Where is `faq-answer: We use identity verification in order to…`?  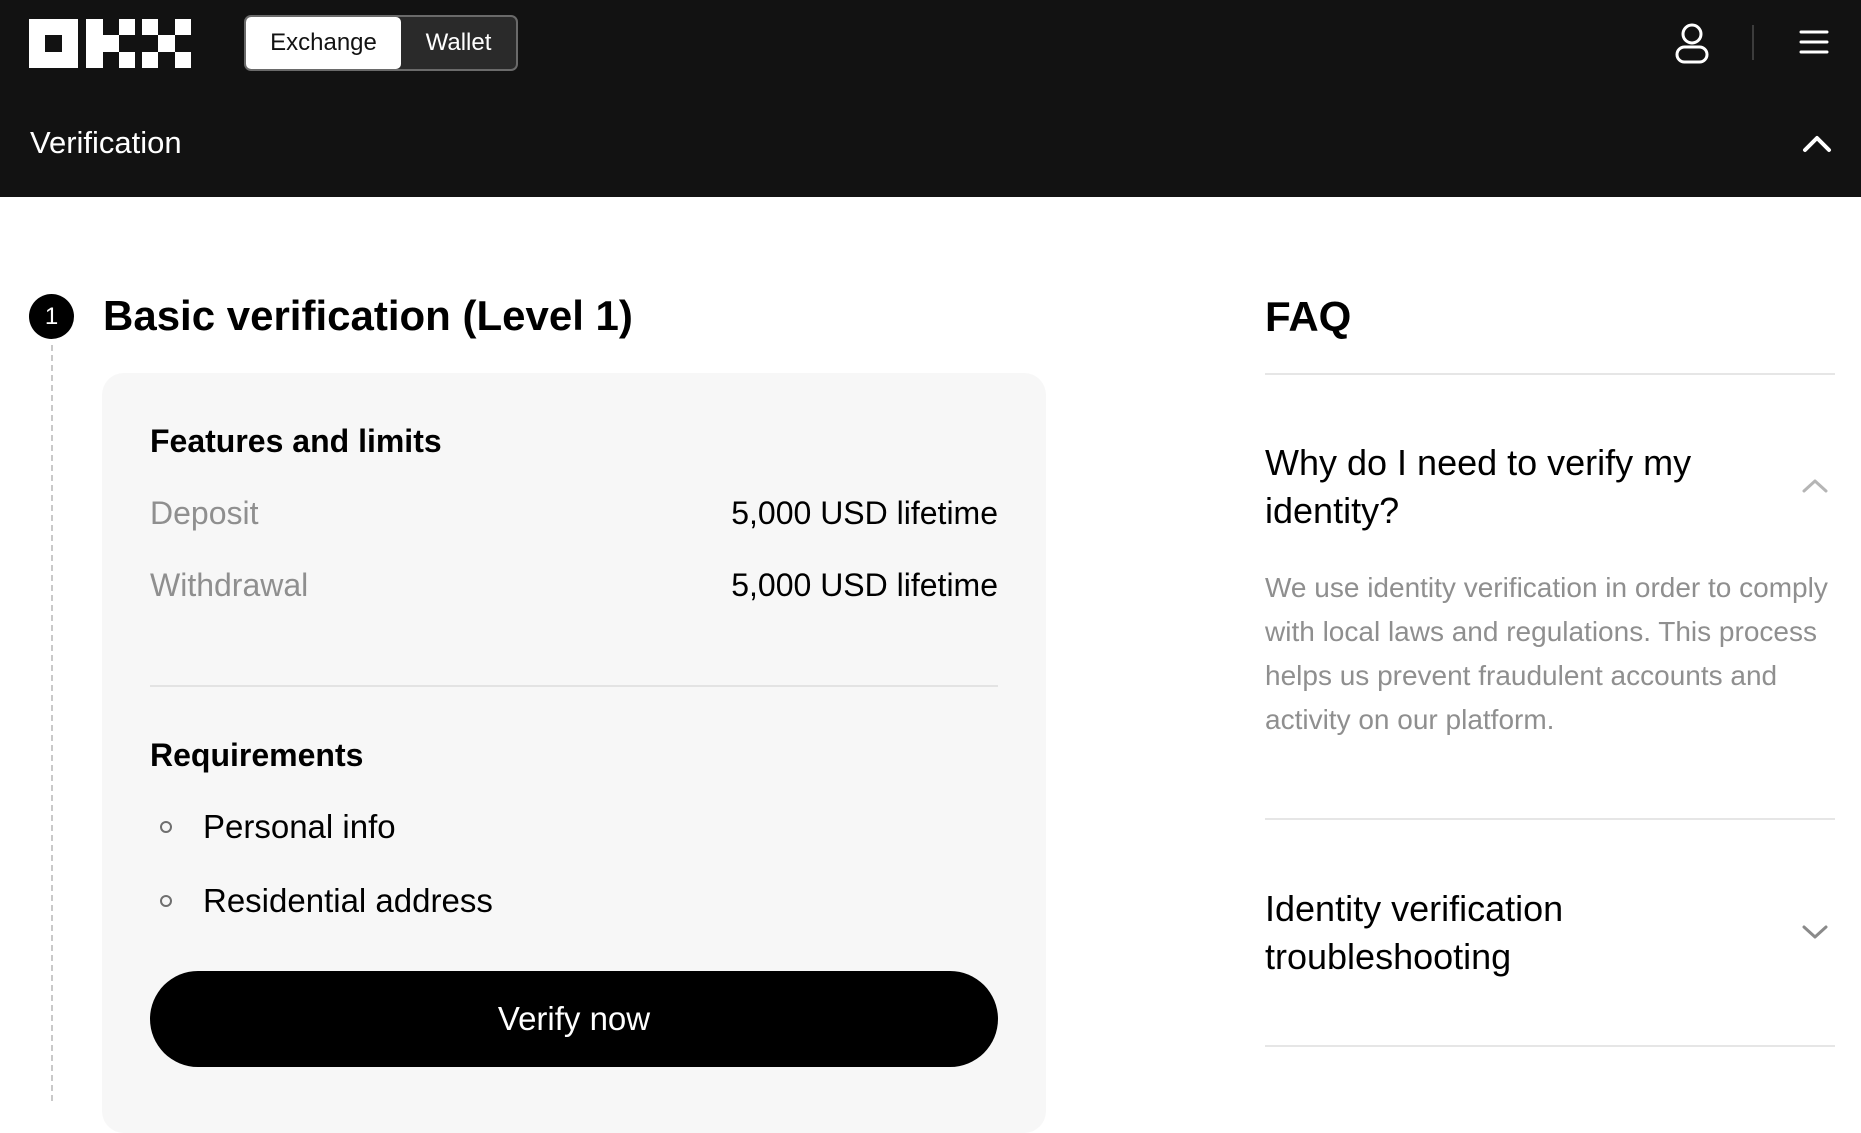 faq-answer: We use identity verification in order to… is located at coordinates (1546, 653).